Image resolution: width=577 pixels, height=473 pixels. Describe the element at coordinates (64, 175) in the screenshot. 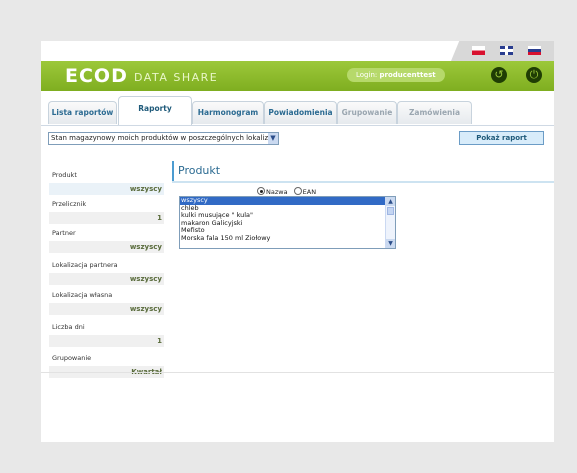

I see `filter-label: Produkt` at that location.